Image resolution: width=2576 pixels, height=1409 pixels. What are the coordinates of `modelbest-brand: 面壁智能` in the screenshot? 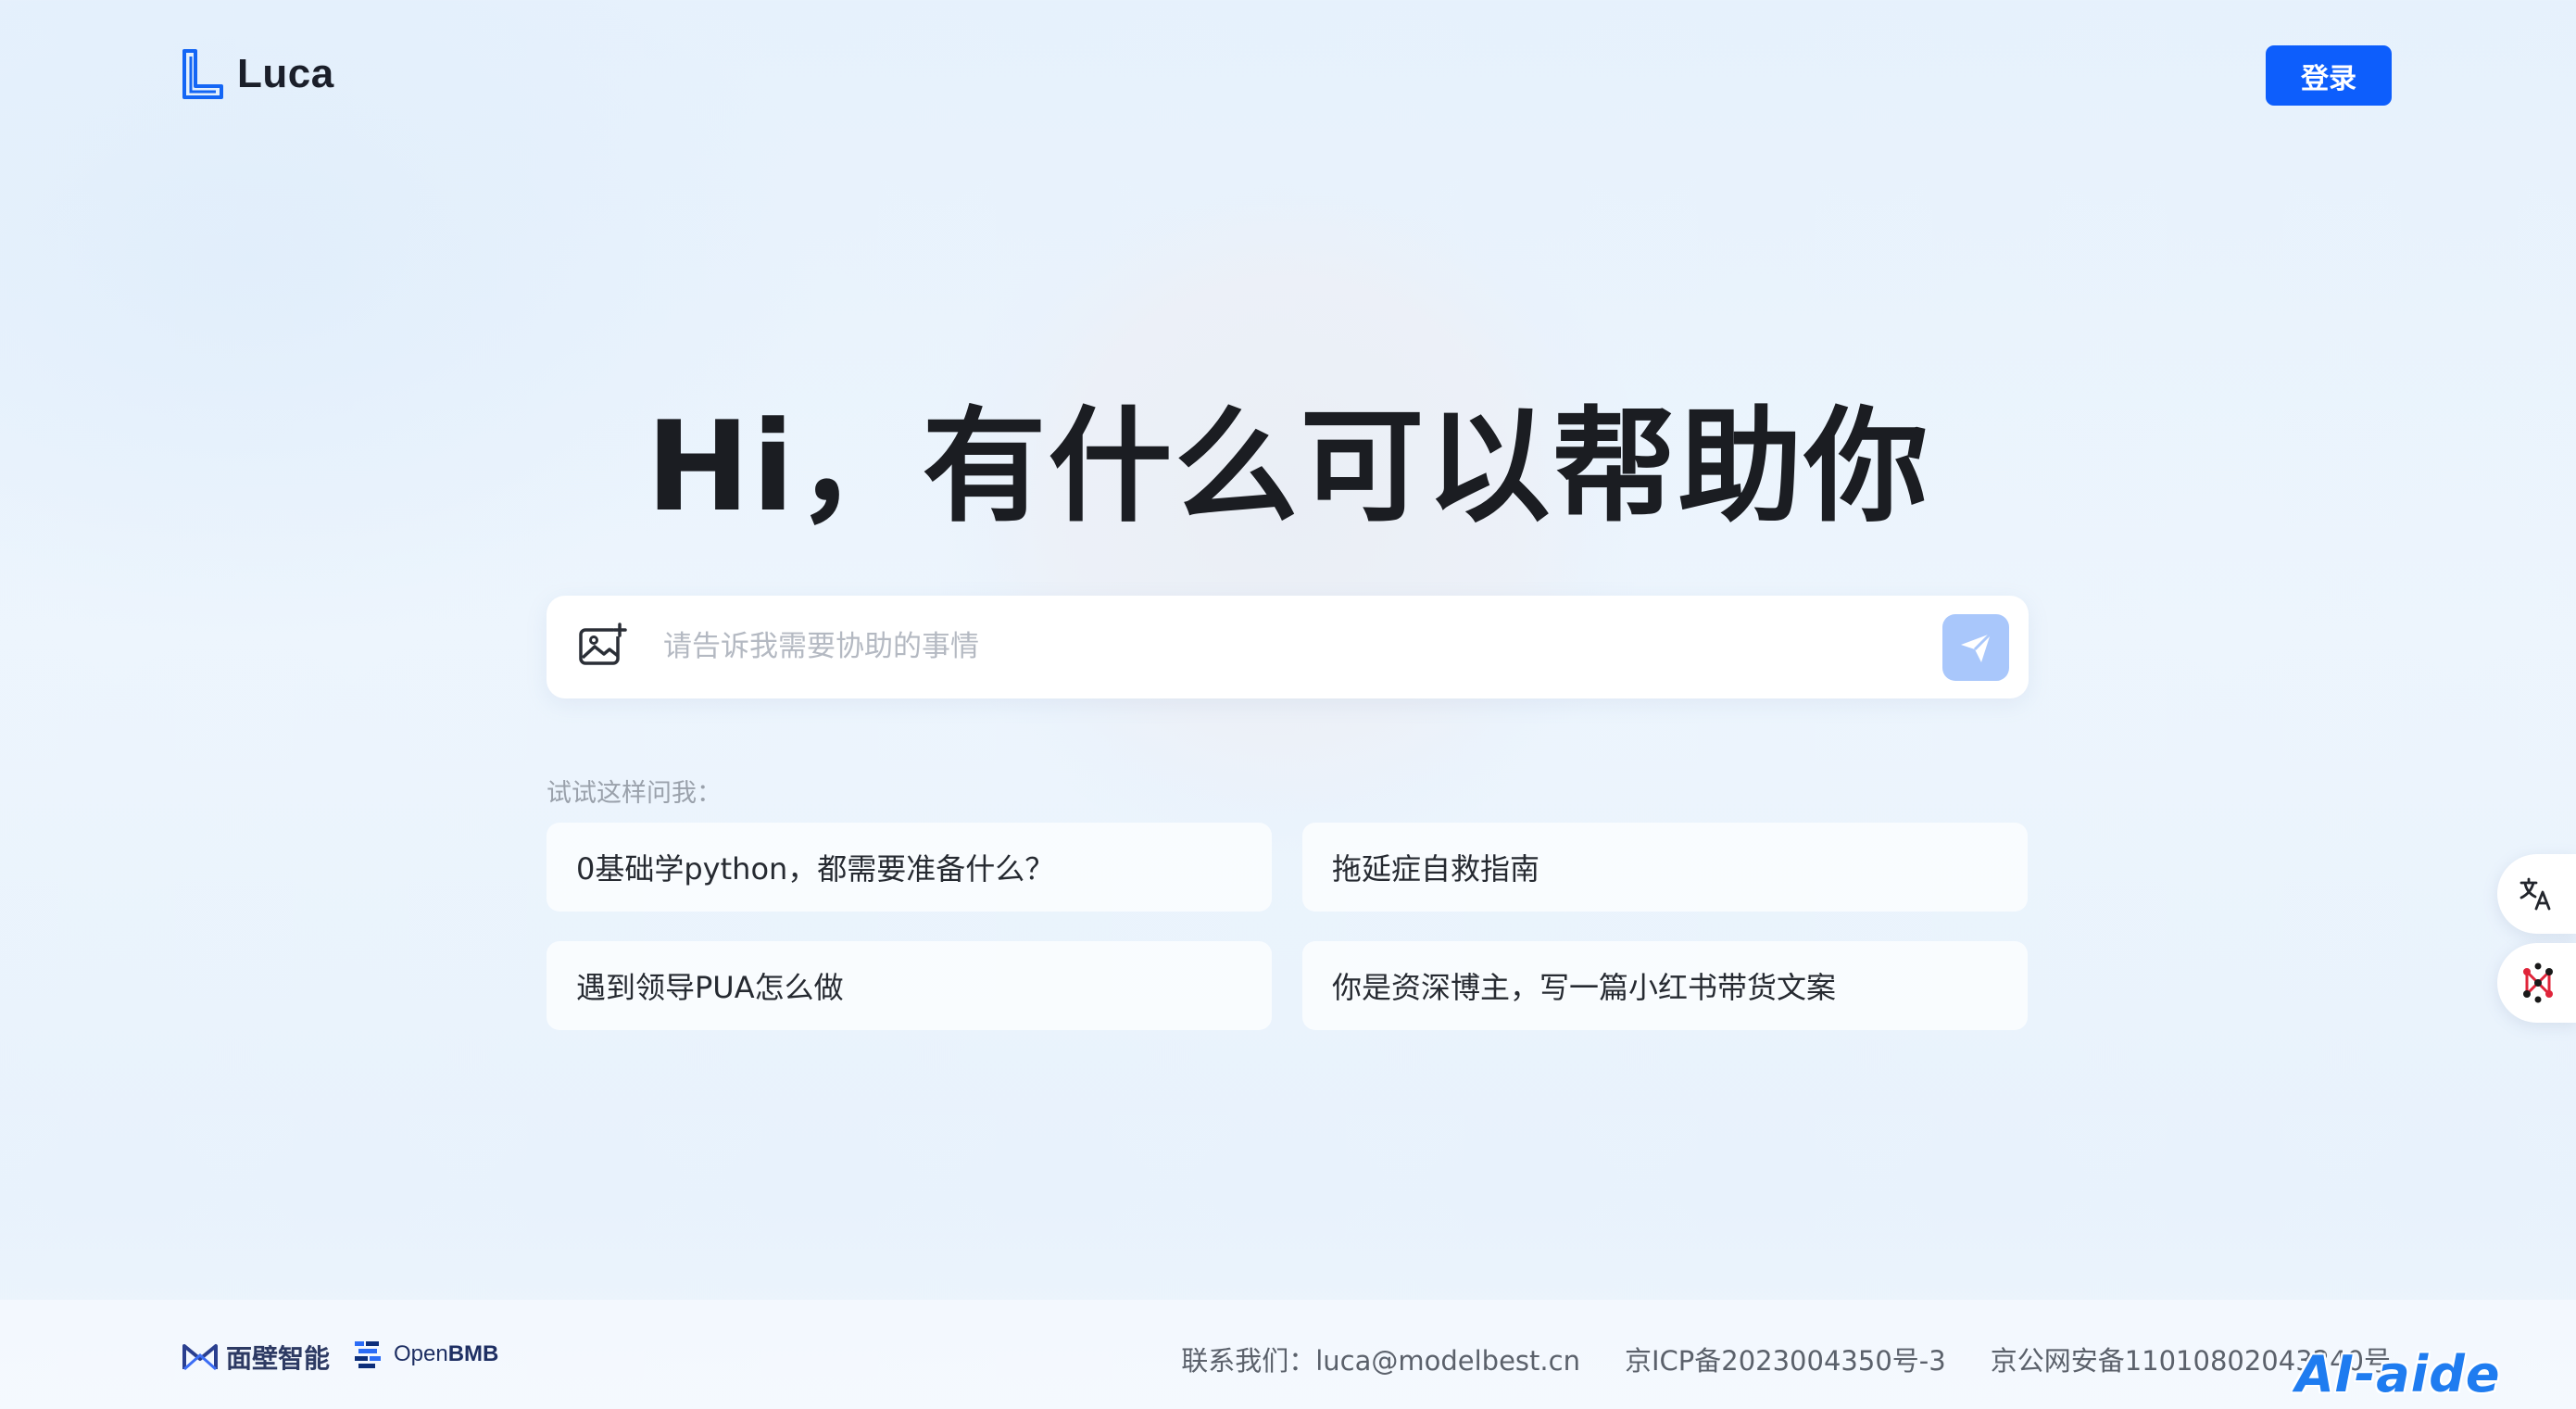 It's located at (256, 1357).